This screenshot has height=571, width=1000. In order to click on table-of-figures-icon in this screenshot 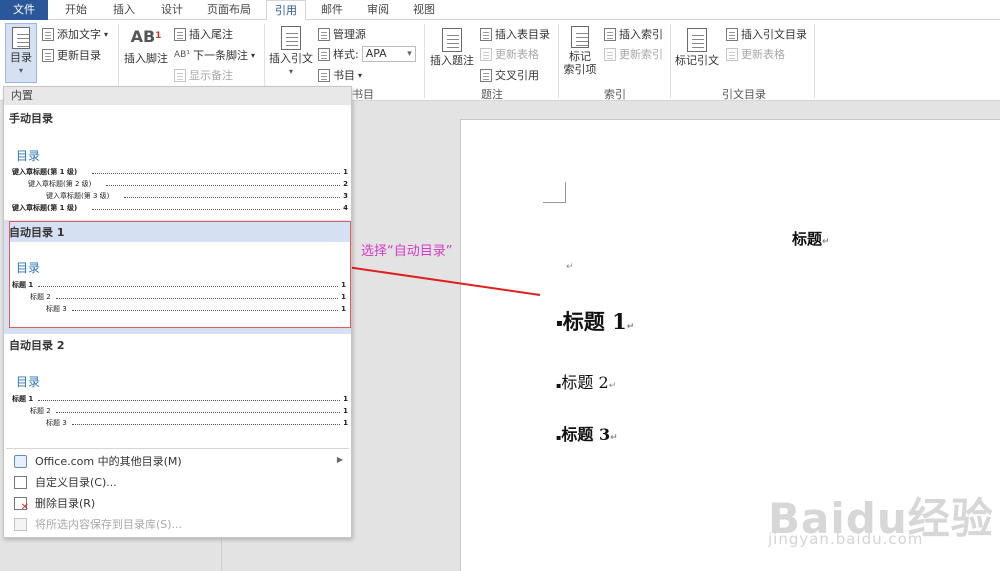, I will do `click(486, 34)`.